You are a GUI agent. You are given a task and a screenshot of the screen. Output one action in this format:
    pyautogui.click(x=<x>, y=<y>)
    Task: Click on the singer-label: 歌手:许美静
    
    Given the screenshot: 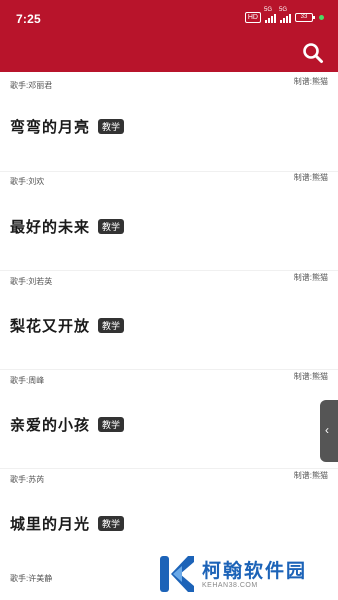 What is the action you would take?
    pyautogui.click(x=31, y=578)
    